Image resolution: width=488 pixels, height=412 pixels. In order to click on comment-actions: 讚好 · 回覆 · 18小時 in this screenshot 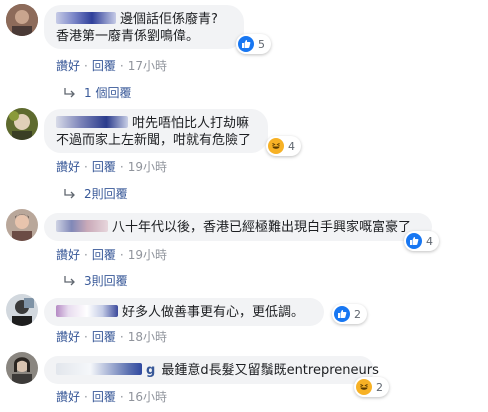, I will do `click(111, 337)`.